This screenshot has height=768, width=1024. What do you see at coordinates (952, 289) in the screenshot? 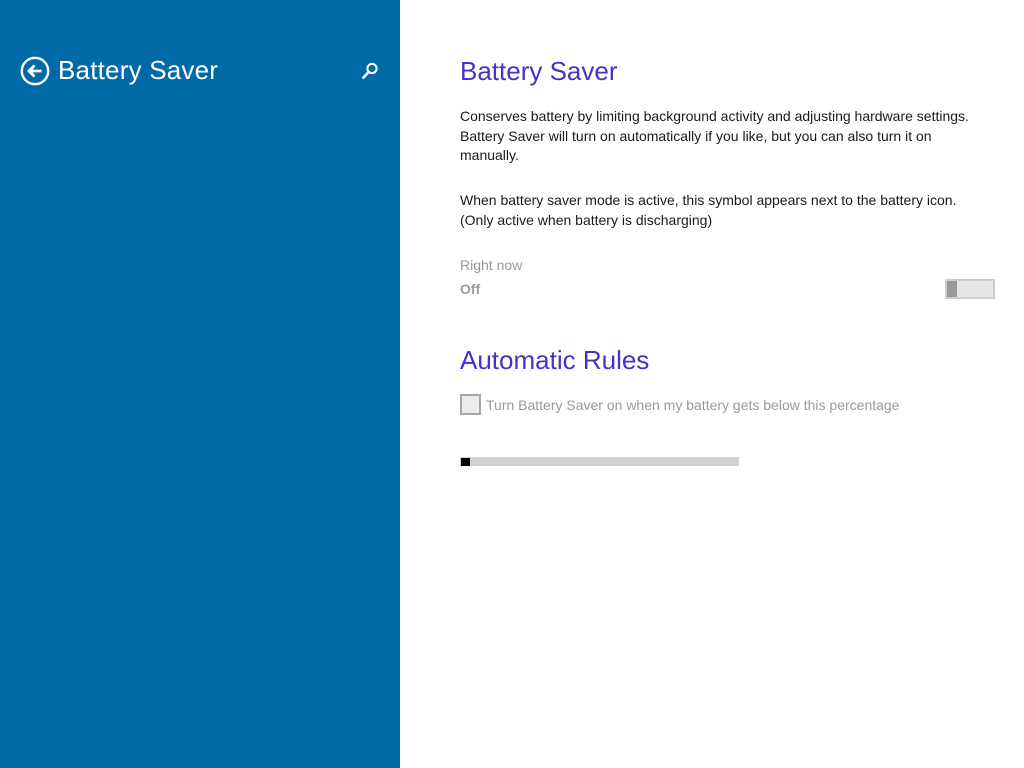
I see `toggle-thumb` at bounding box center [952, 289].